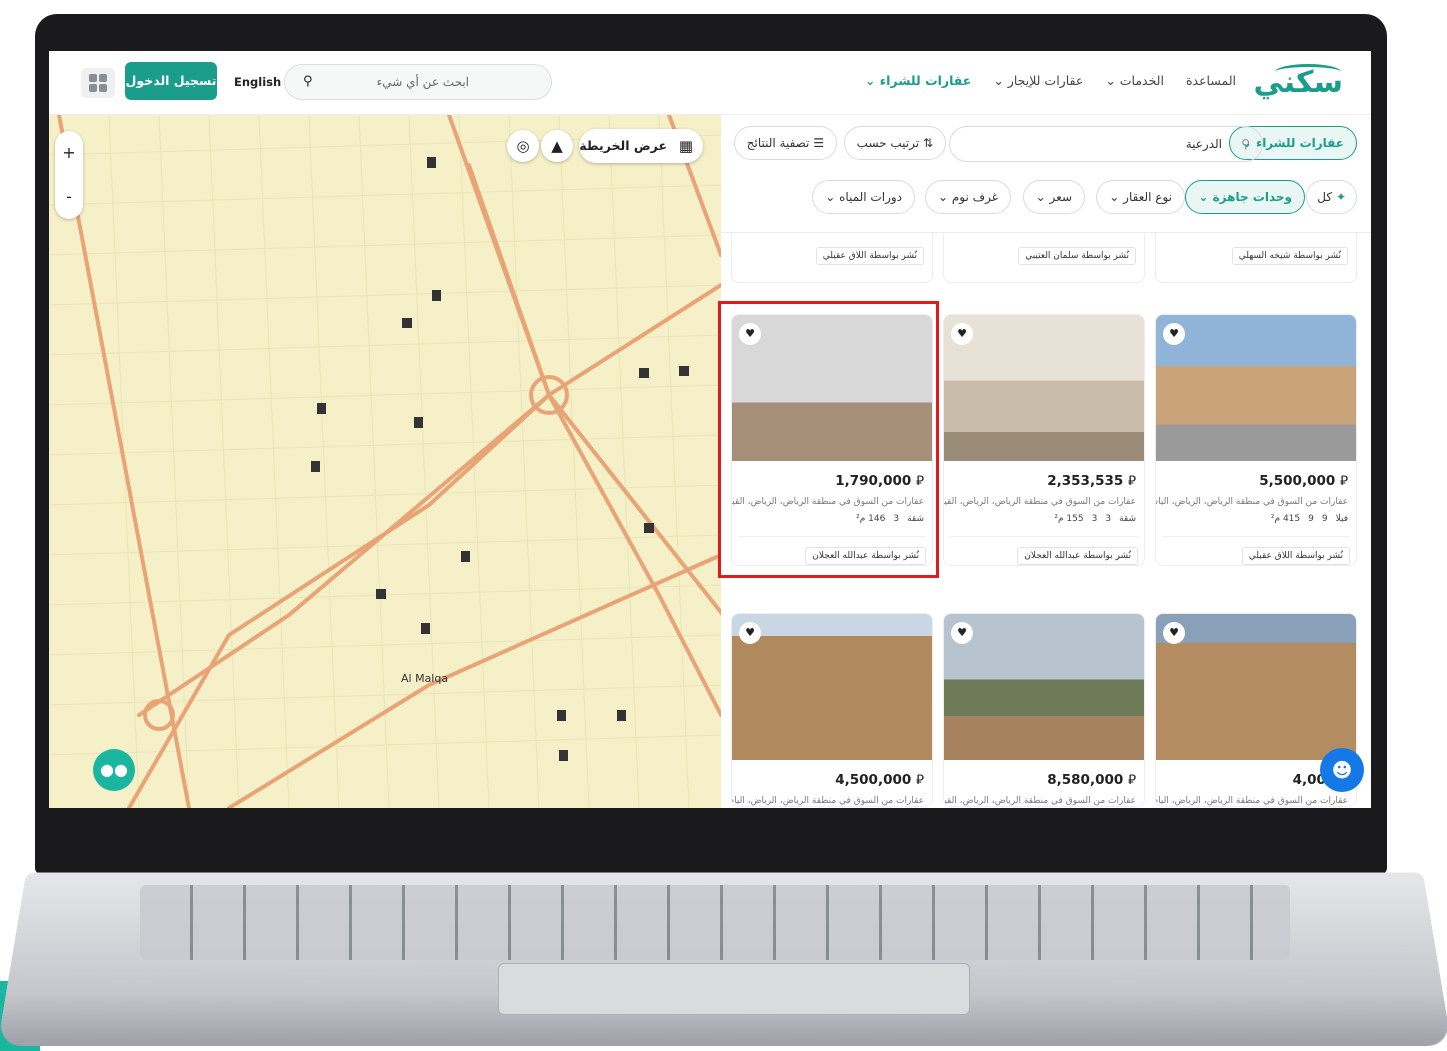 The width and height of the screenshot is (1447, 1051). What do you see at coordinates (1045, 80) in the screenshot?
I see `nav-rent-label: عقارات للإيجار` at bounding box center [1045, 80].